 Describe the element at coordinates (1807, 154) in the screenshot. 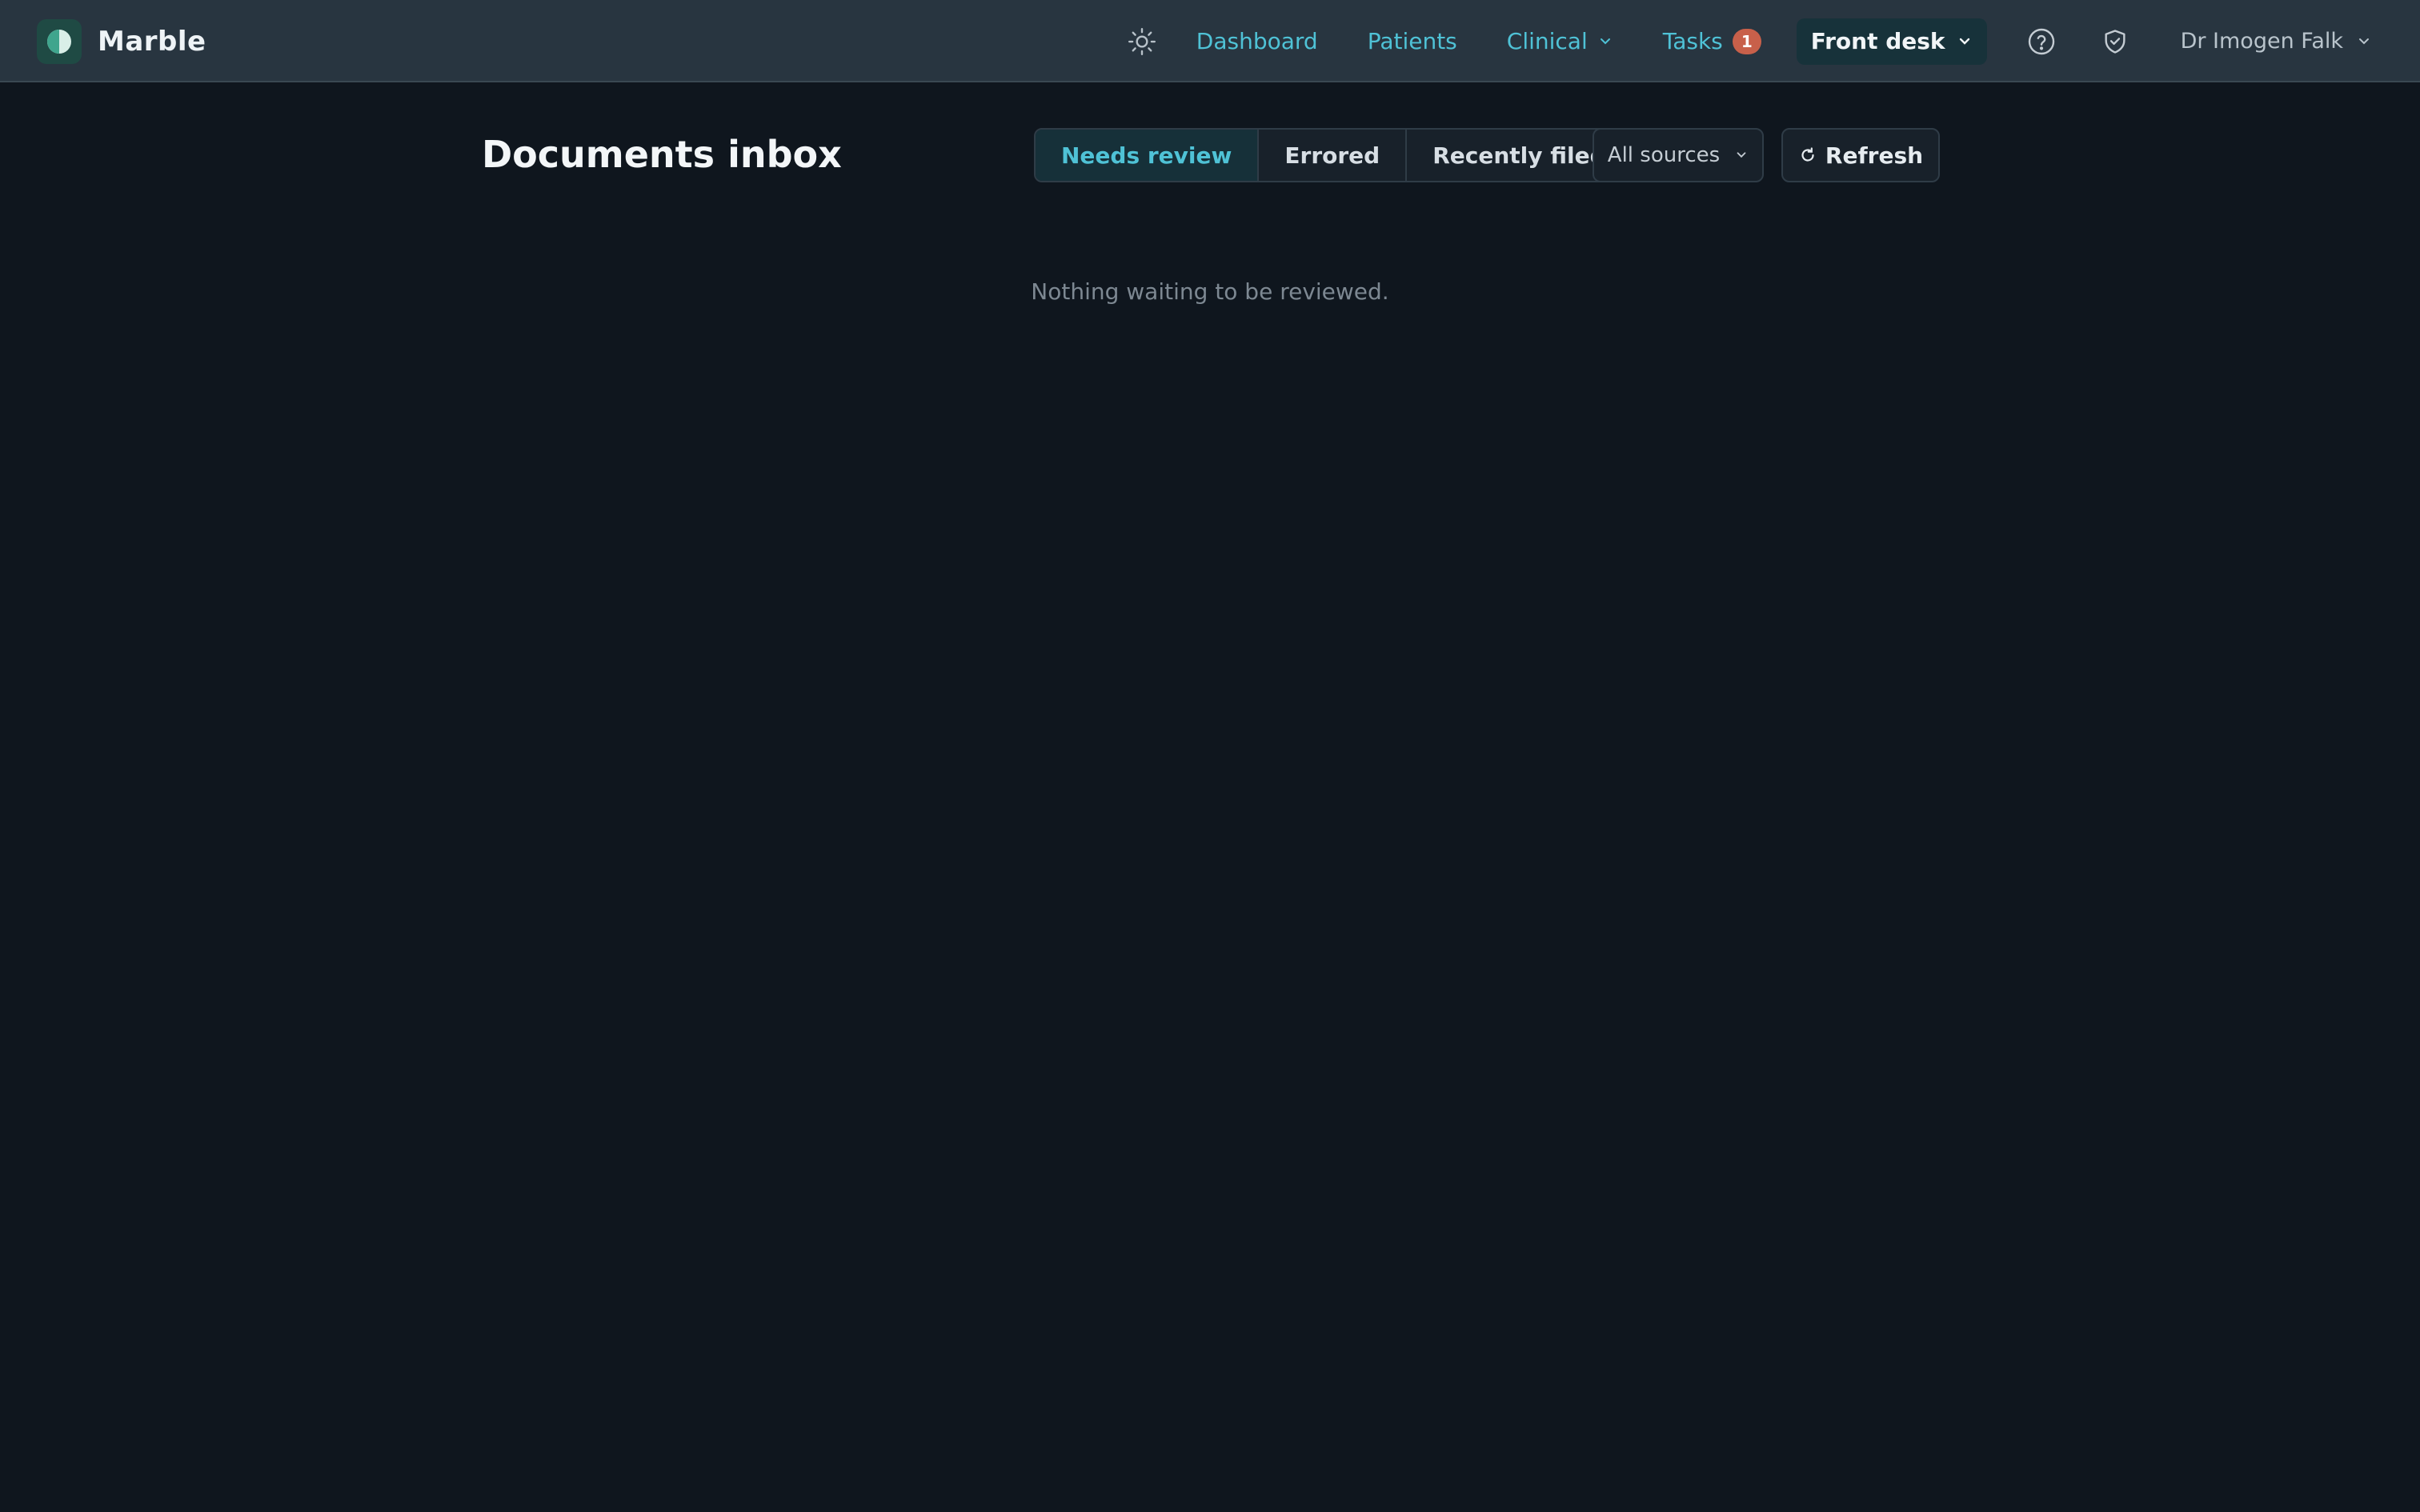

I see `refresh-icon` at that location.